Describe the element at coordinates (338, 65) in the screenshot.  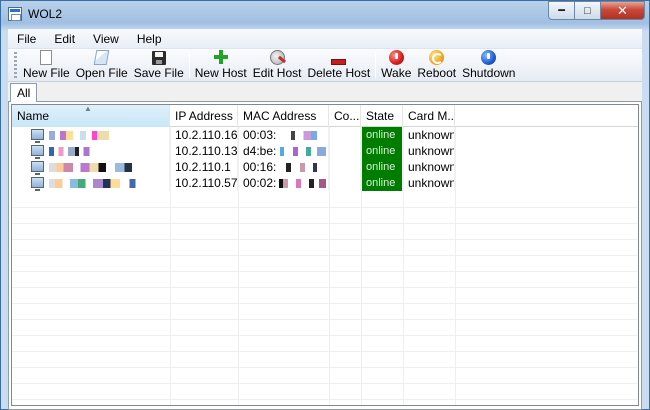
I see `delete-host-button: Delete Host` at that location.